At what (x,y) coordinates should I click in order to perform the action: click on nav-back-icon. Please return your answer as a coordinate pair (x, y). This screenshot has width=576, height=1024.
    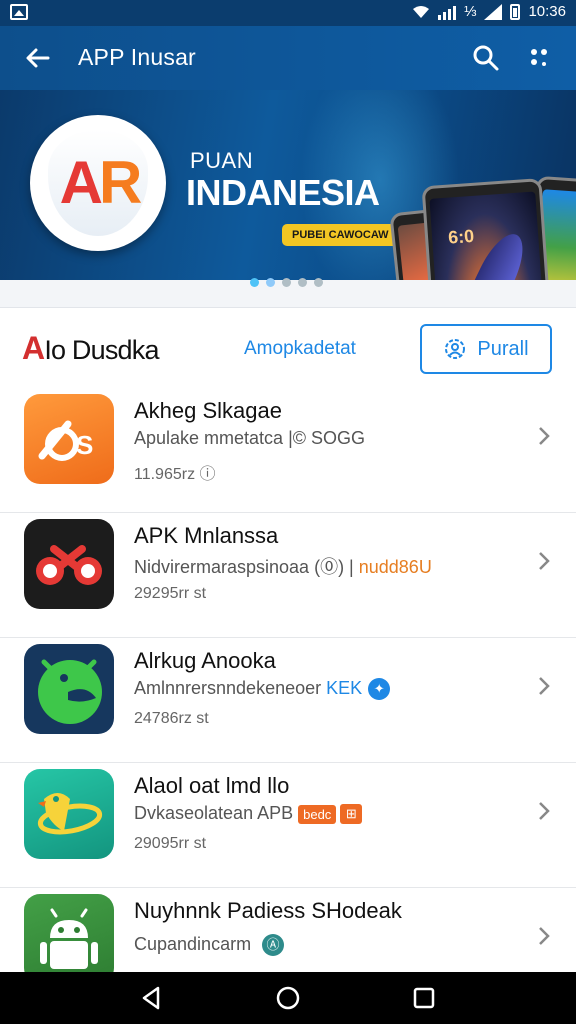
    Looking at the image, I should click on (152, 998).